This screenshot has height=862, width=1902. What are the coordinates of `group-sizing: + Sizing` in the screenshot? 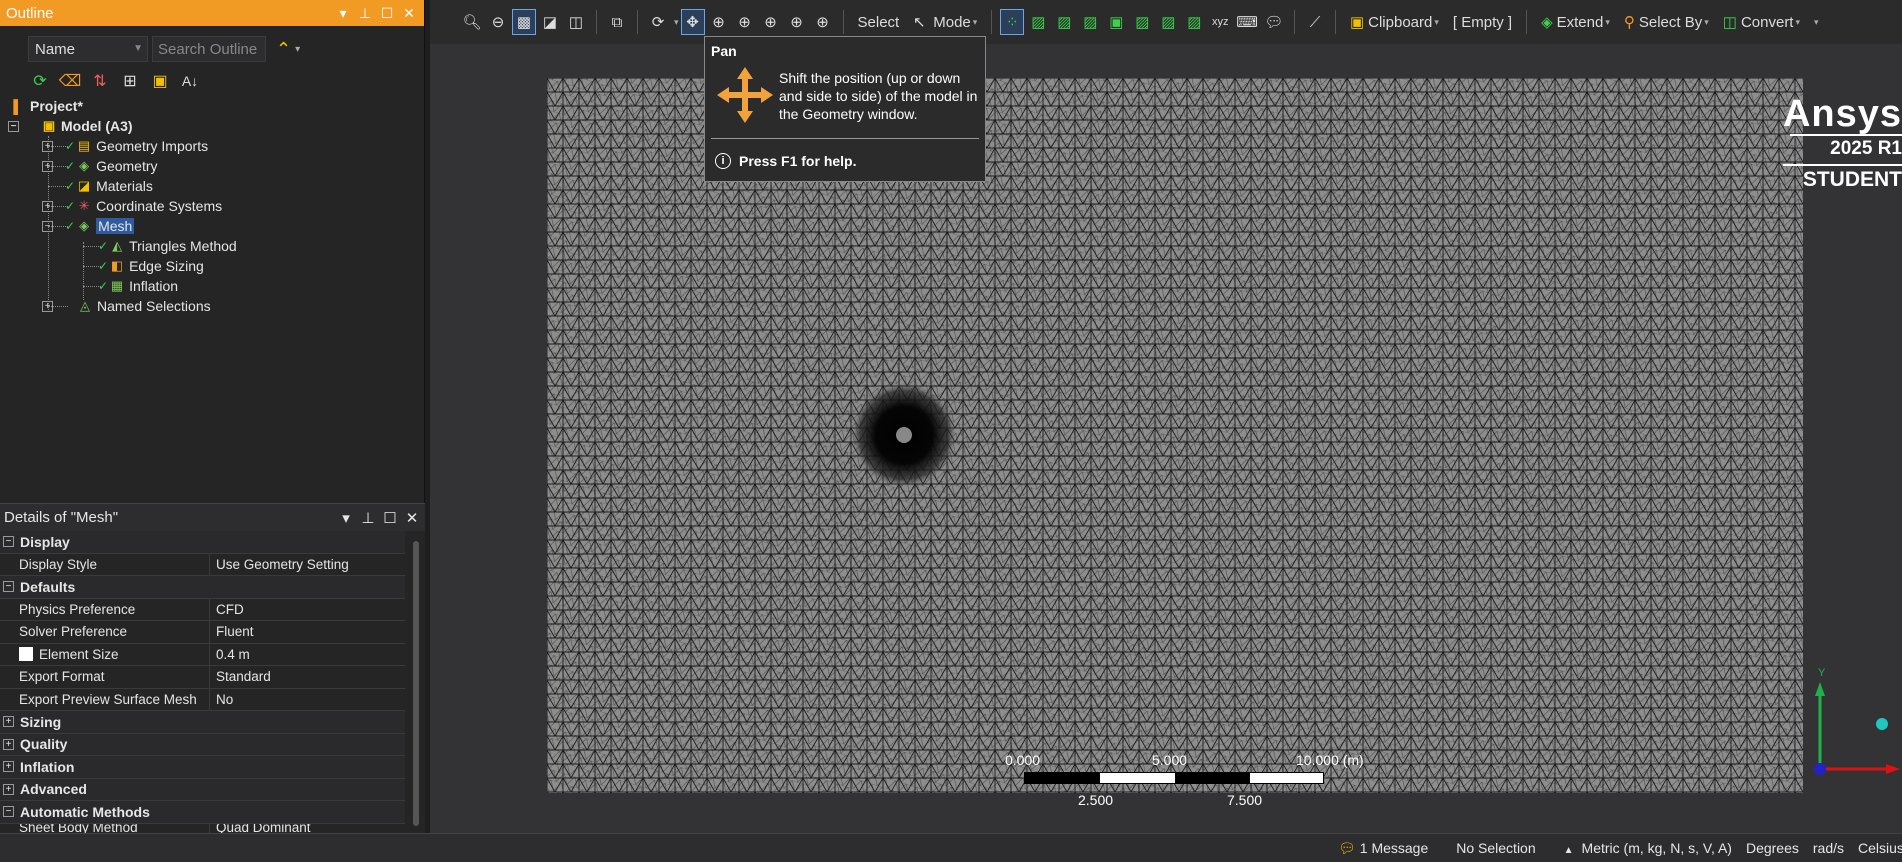 It's located at (202, 722).